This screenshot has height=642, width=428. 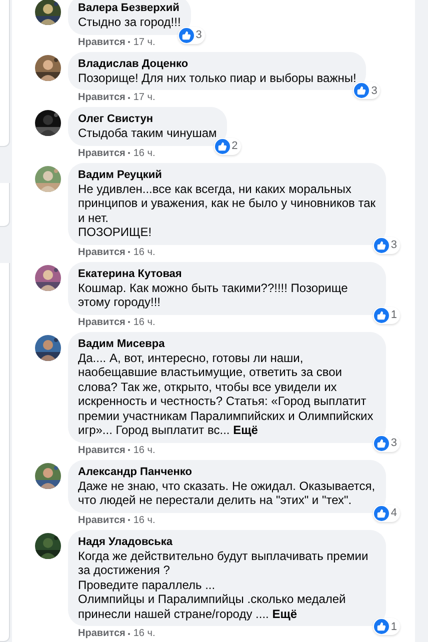 I want to click on author-name: Надя Уладовська, so click(x=227, y=541).